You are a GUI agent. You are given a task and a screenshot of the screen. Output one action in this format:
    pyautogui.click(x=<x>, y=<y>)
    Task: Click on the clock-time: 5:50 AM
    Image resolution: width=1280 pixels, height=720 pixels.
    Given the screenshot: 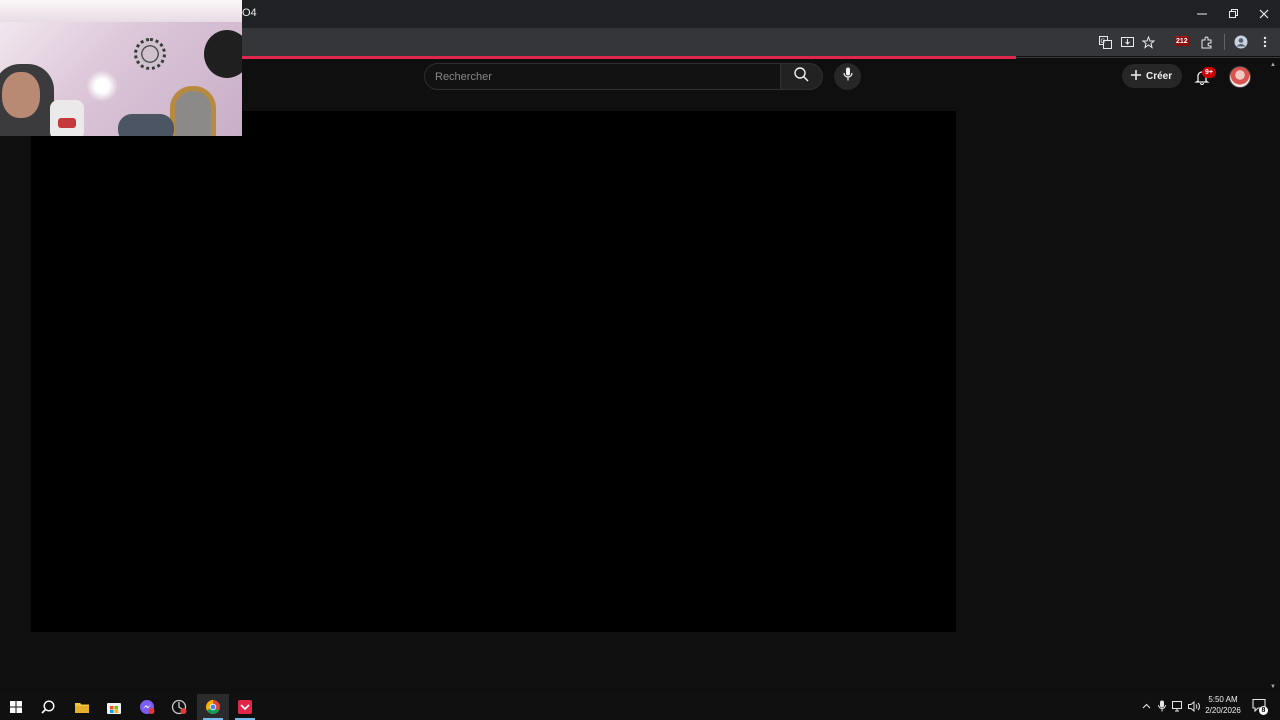 What is the action you would take?
    pyautogui.click(x=1223, y=699)
    